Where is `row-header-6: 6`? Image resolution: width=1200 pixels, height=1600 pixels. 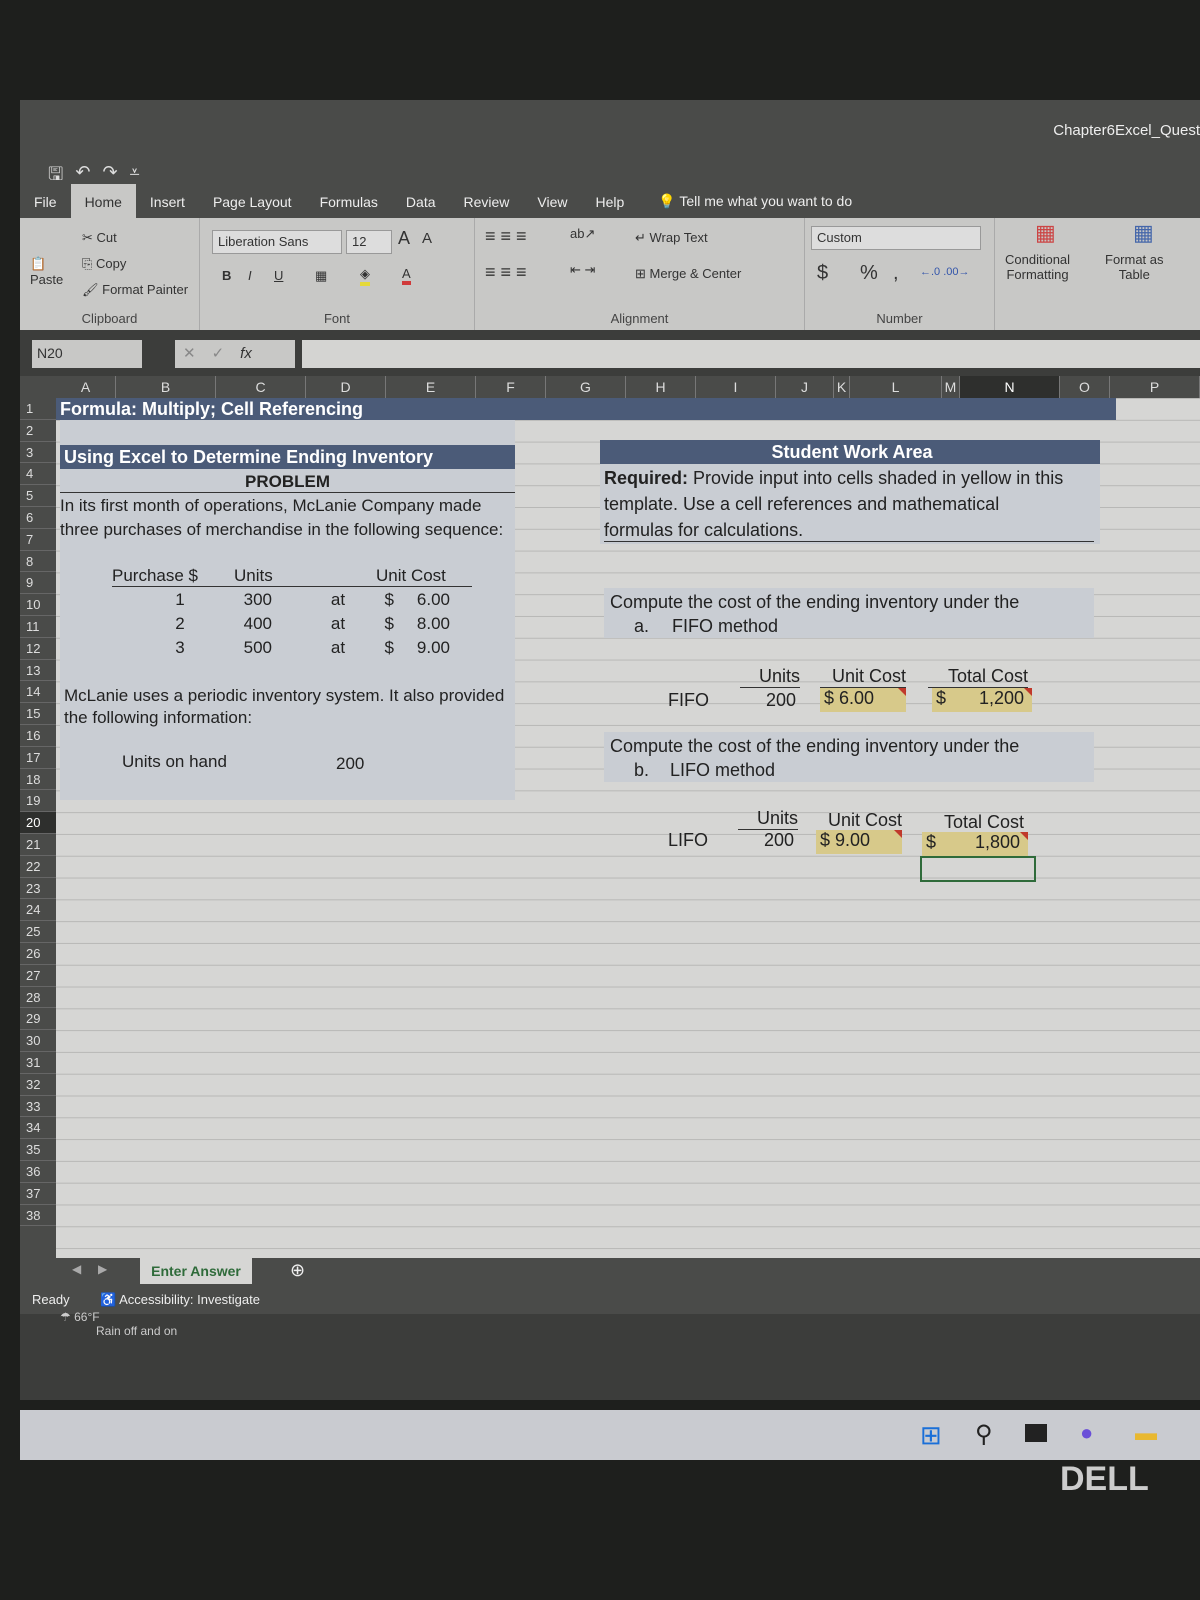
row-header-6: 6 is located at coordinates (38, 518).